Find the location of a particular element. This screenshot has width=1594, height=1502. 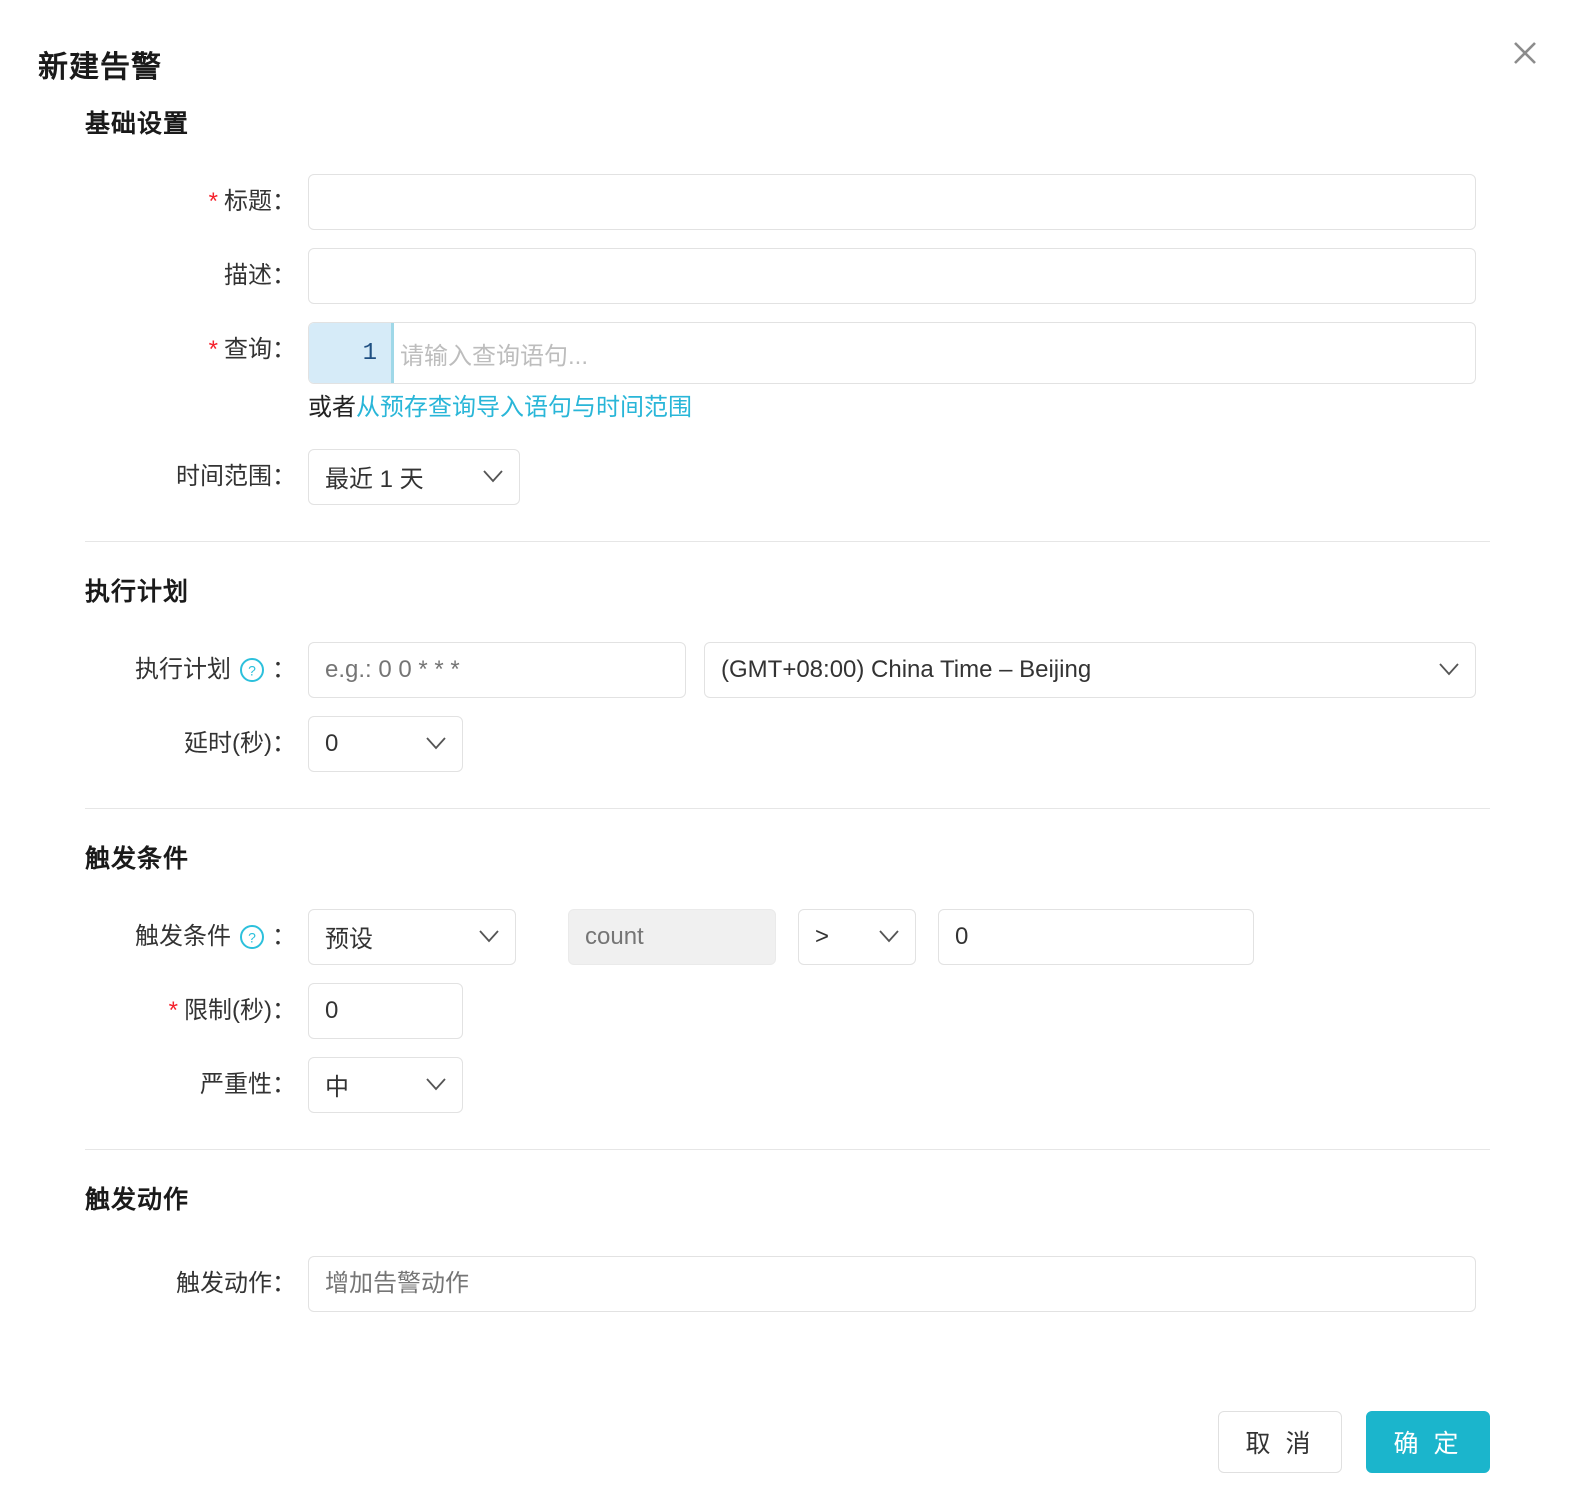

limit-input is located at coordinates (385, 1010).